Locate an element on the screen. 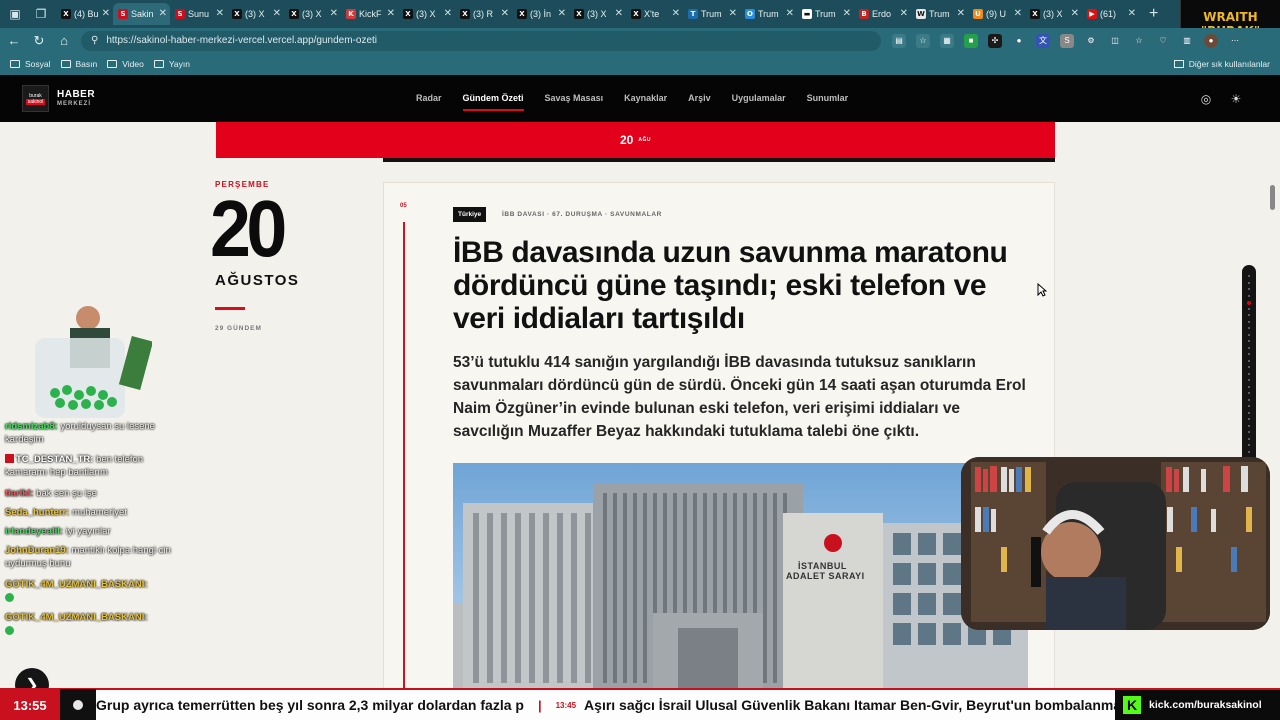 The height and width of the screenshot is (720, 1280). site-logo: burak sakinol is located at coordinates (35, 98).